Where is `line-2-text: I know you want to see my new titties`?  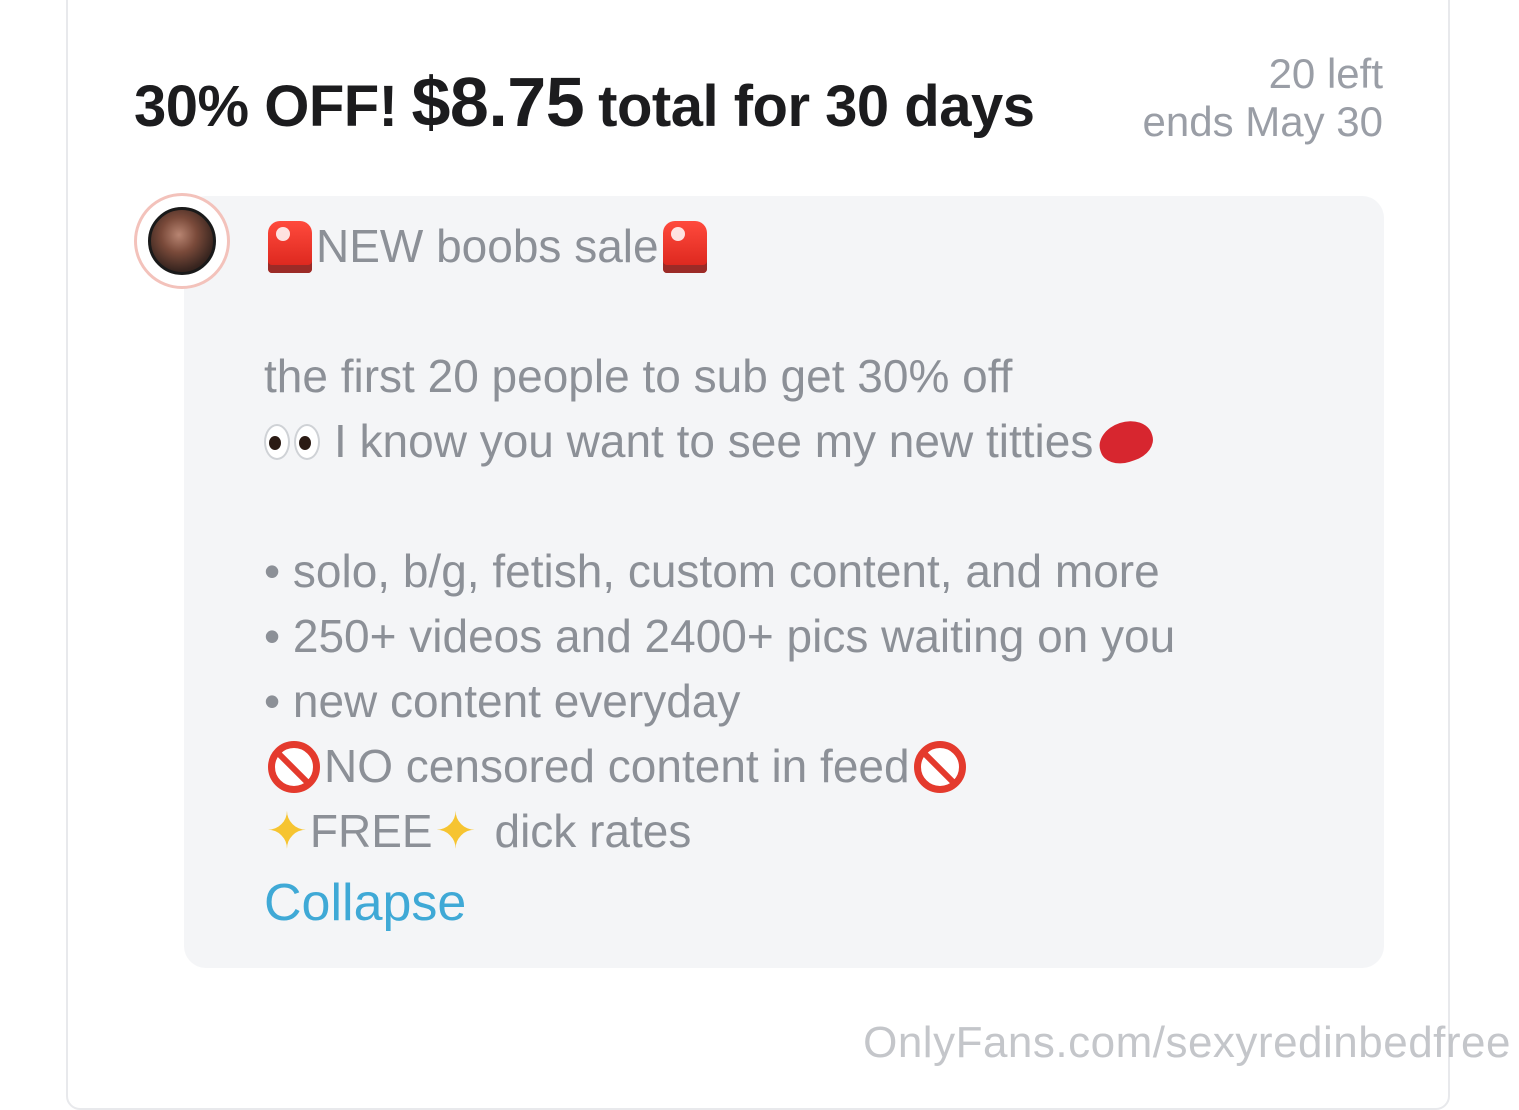
line-2-text: I know you want to see my new titties is located at coordinates (714, 441).